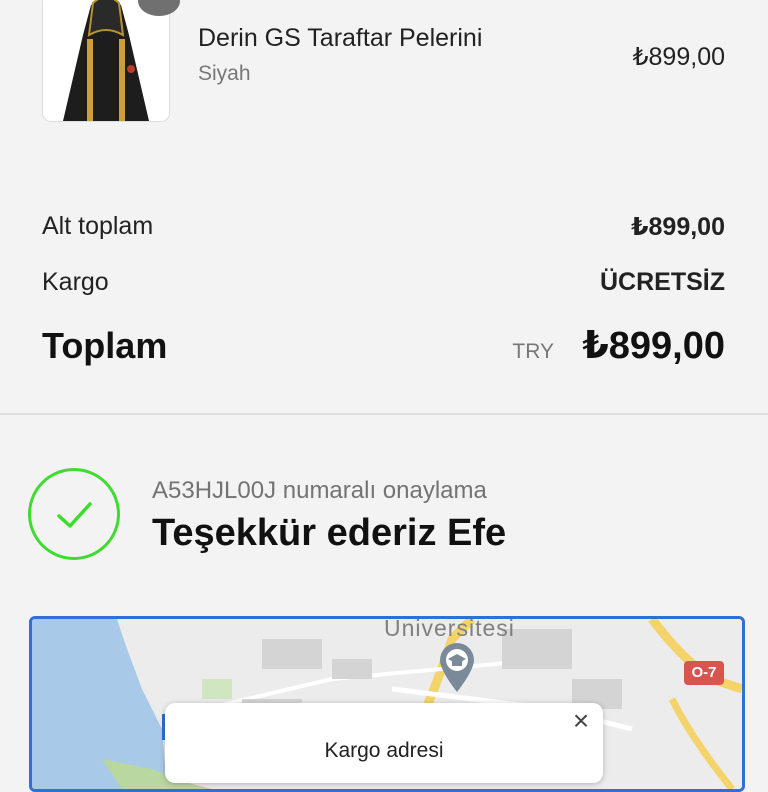  Describe the element at coordinates (224, 73) in the screenshot. I see `product-variant: Siyah` at that location.